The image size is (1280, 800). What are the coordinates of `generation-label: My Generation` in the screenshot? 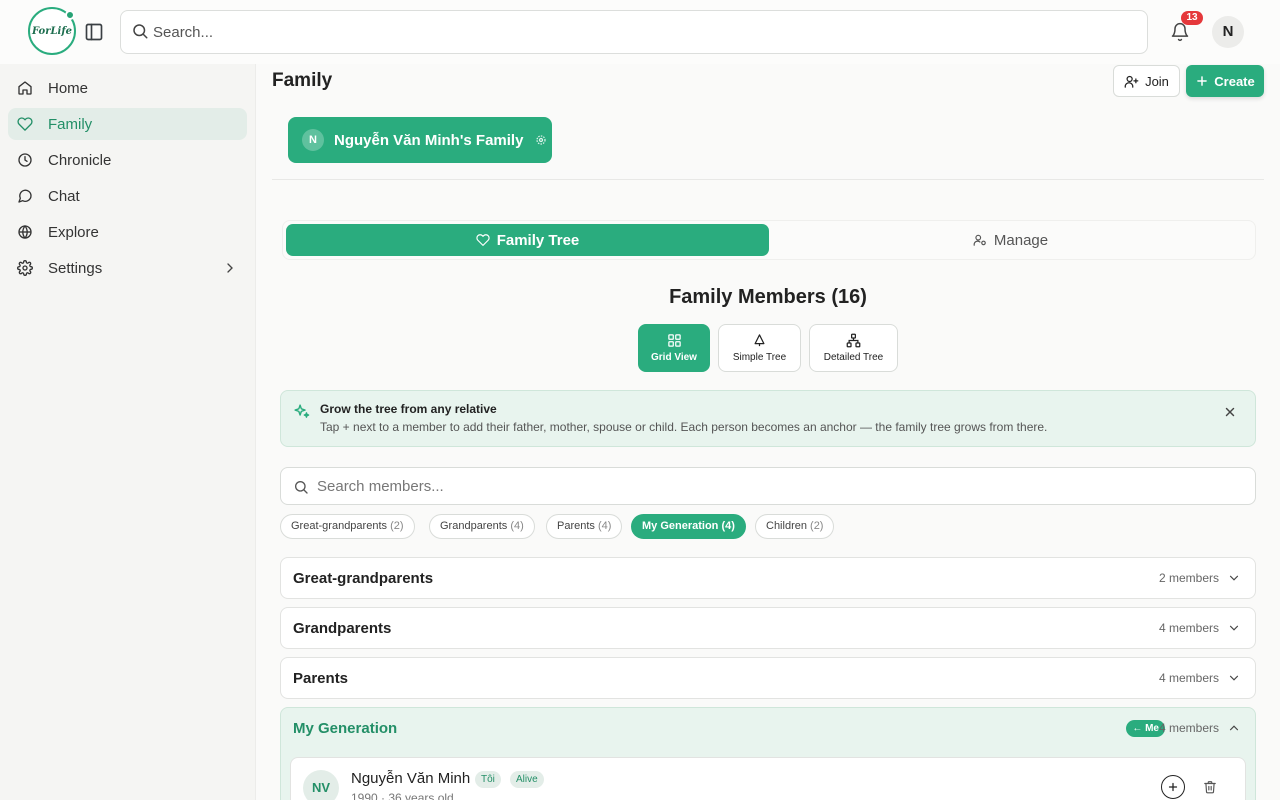 It's located at (345, 728).